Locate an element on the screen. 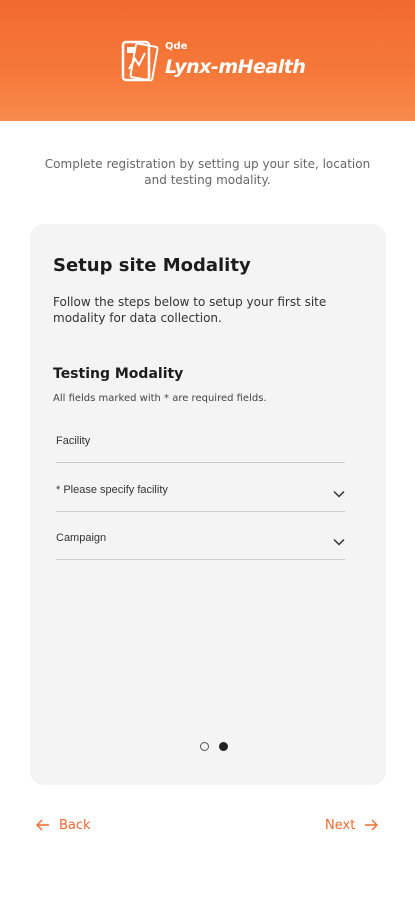 The height and width of the screenshot is (900, 415). campaign-label: Campaign is located at coordinates (81, 538).